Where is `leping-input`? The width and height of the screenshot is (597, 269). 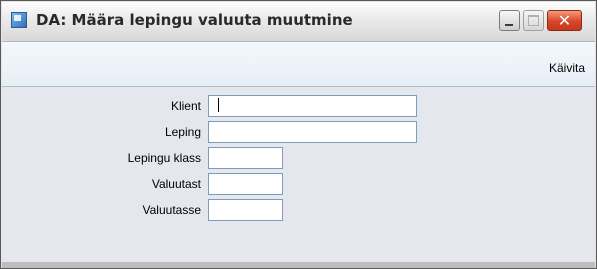
leping-input is located at coordinates (312, 132).